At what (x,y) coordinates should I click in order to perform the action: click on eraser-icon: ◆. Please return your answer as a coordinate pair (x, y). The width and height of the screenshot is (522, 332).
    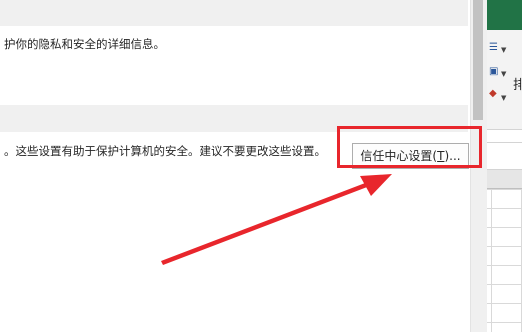
    Looking at the image, I should click on (493, 94).